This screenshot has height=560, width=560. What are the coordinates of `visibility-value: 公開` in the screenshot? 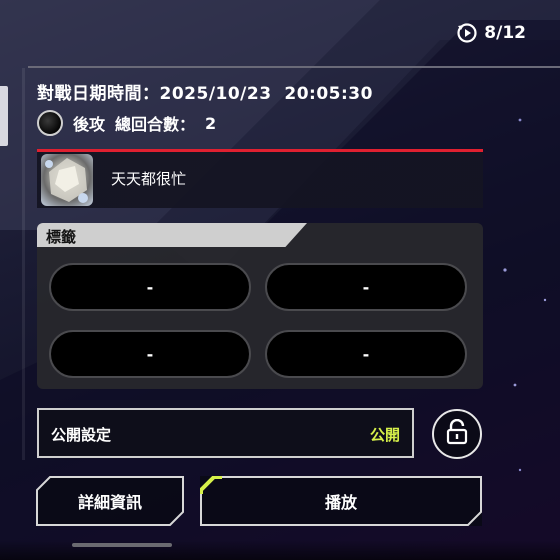 It's located at (384, 435).